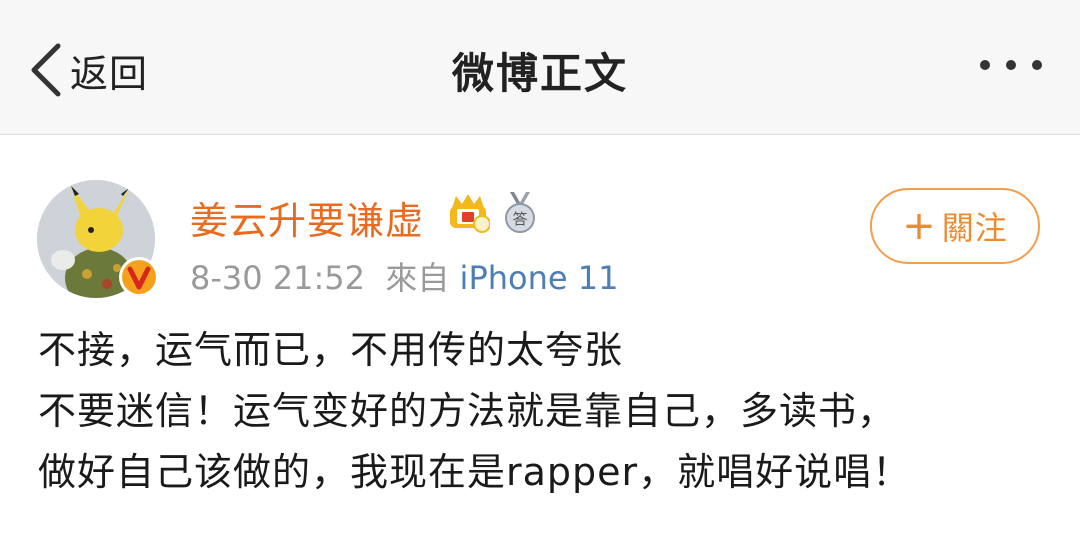 The height and width of the screenshot is (557, 1080). I want to click on username: 姜云升要谦虚, so click(307, 217).